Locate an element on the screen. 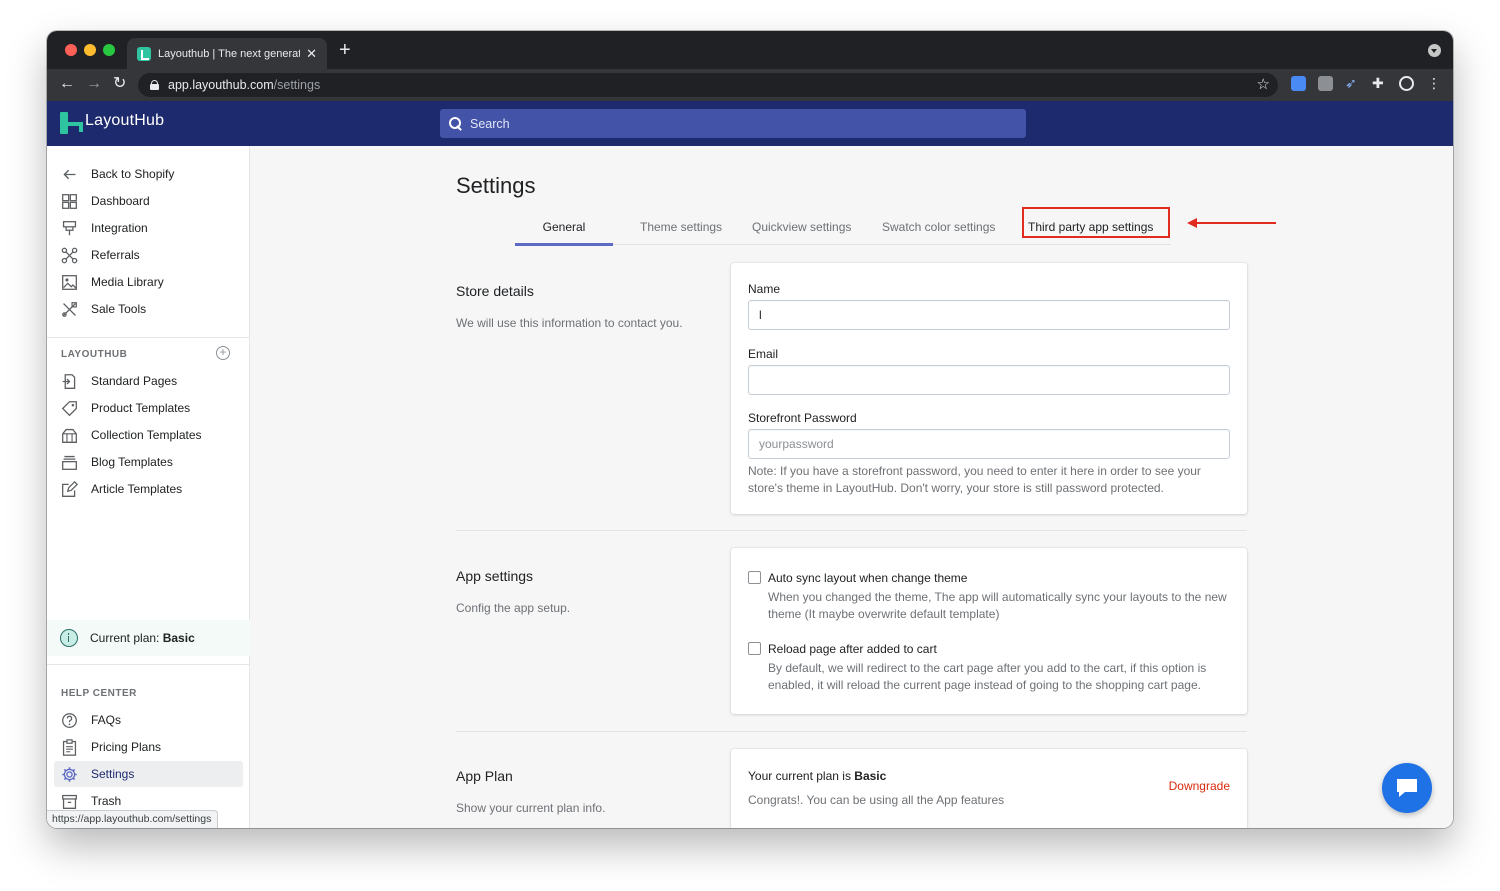 The image size is (1500, 891). add-circle-icon: + is located at coordinates (223, 353).